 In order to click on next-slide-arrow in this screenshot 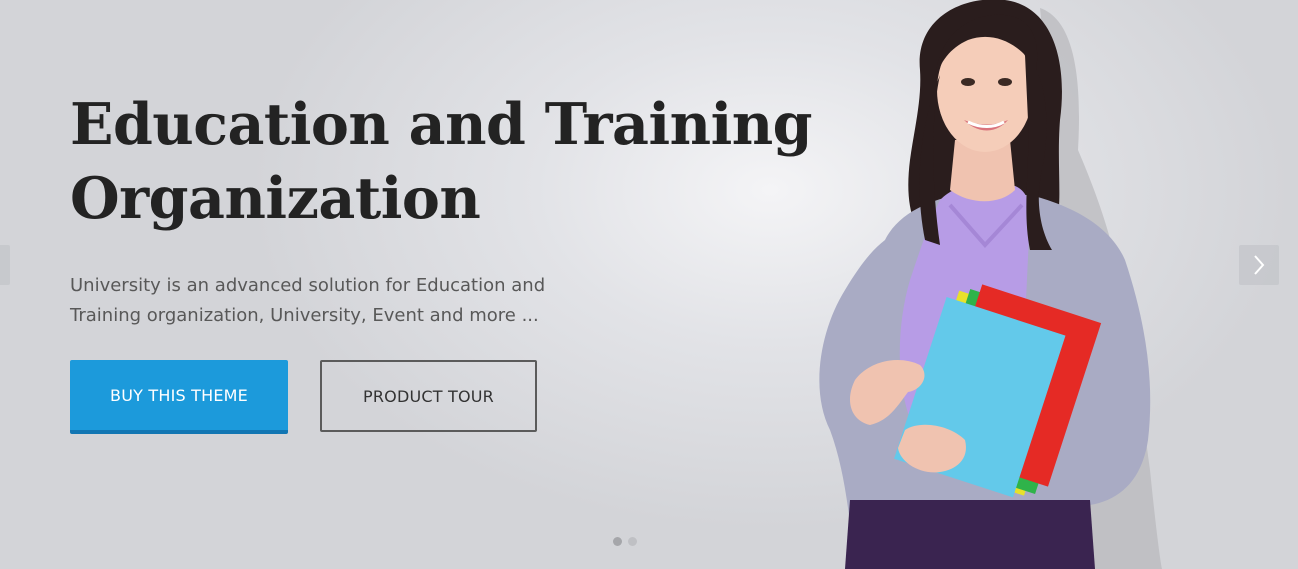, I will do `click(1259, 265)`.